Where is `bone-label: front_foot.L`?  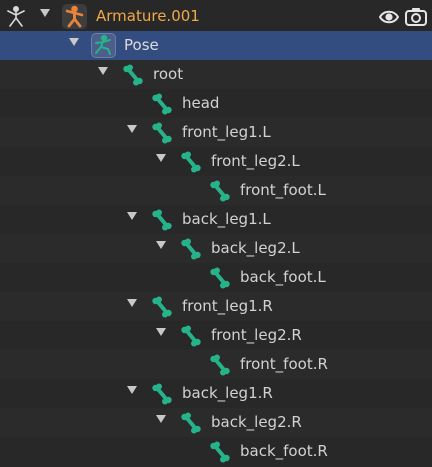 bone-label: front_foot.L is located at coordinates (283, 190).